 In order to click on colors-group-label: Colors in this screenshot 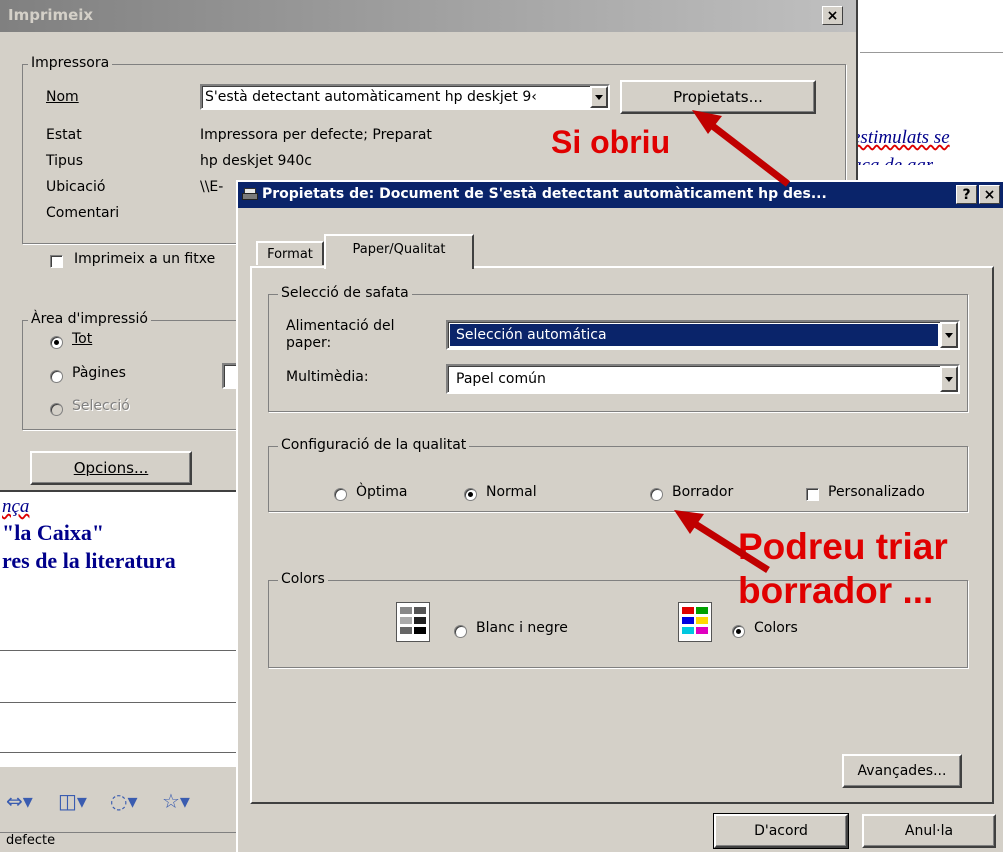, I will do `click(303, 579)`.